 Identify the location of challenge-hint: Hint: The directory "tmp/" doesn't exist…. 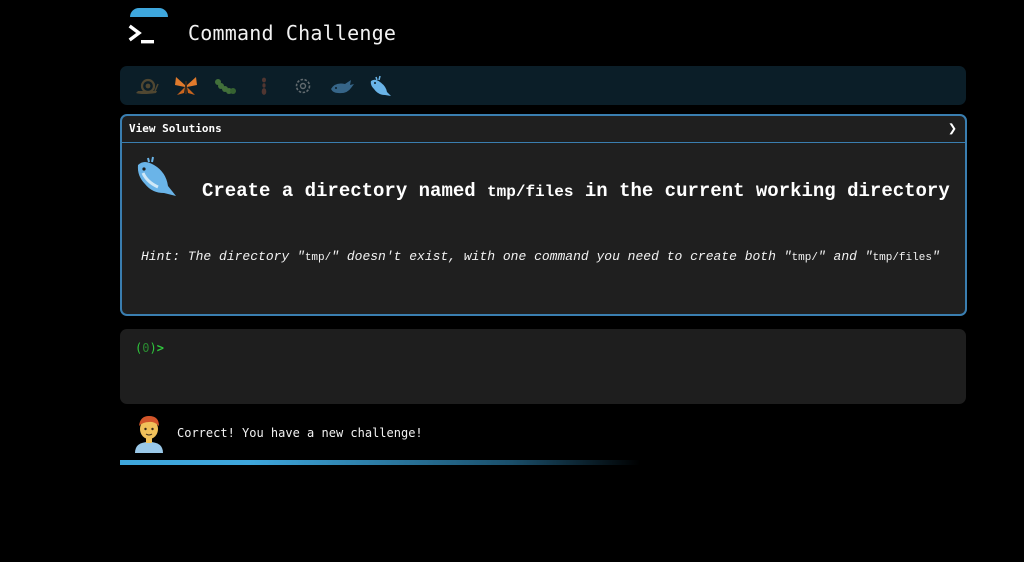
(540, 256).